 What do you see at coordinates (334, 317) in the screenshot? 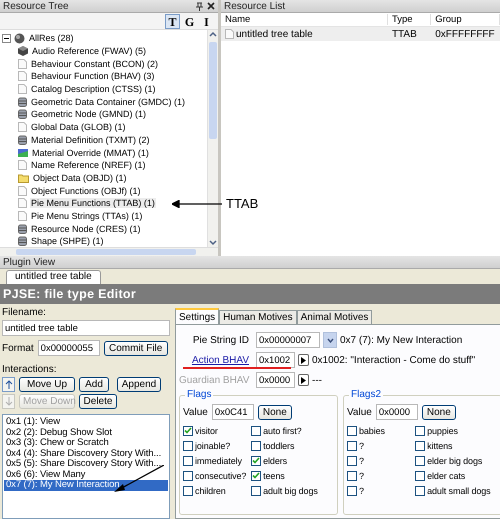
I see `settings-tab: Animal Motives` at bounding box center [334, 317].